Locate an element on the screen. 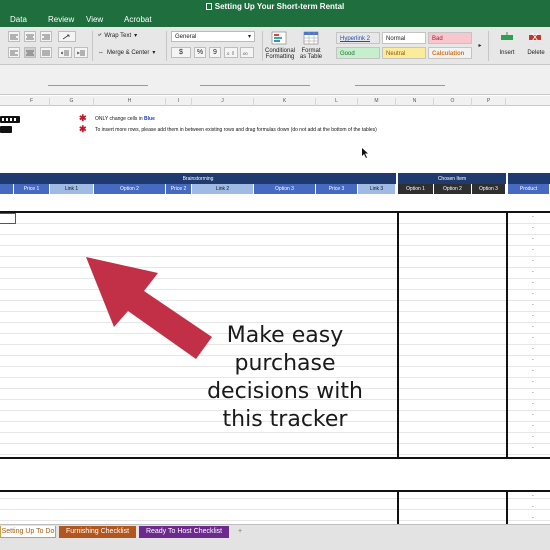  align-right-icon is located at coordinates (46, 36).